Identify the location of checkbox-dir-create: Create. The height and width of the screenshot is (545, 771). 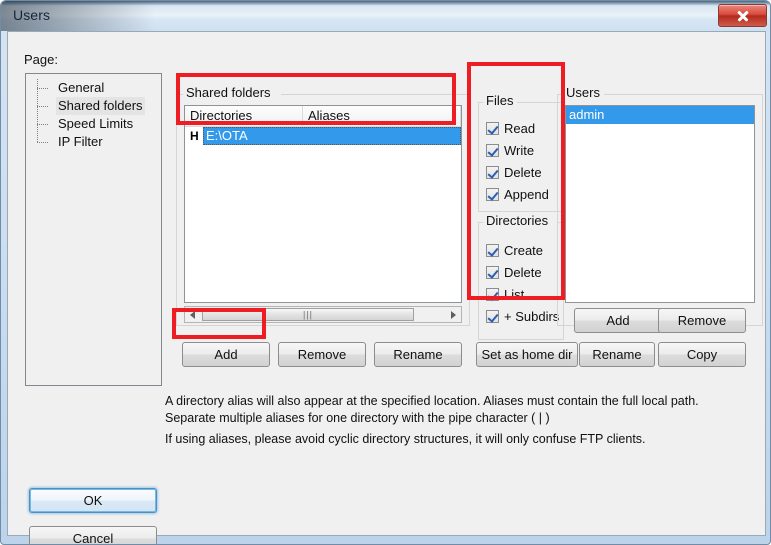
(514, 251).